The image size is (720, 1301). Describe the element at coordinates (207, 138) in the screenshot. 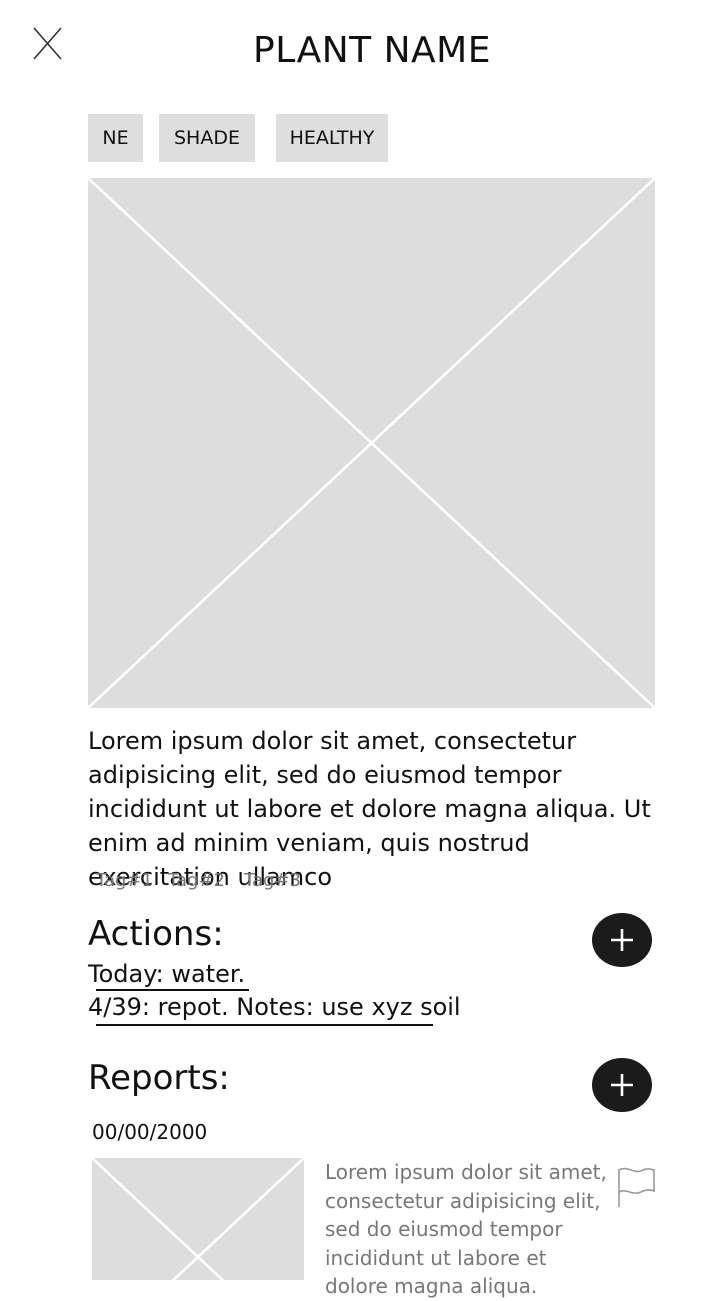

I see `status-chip-shade: SHADE` at that location.